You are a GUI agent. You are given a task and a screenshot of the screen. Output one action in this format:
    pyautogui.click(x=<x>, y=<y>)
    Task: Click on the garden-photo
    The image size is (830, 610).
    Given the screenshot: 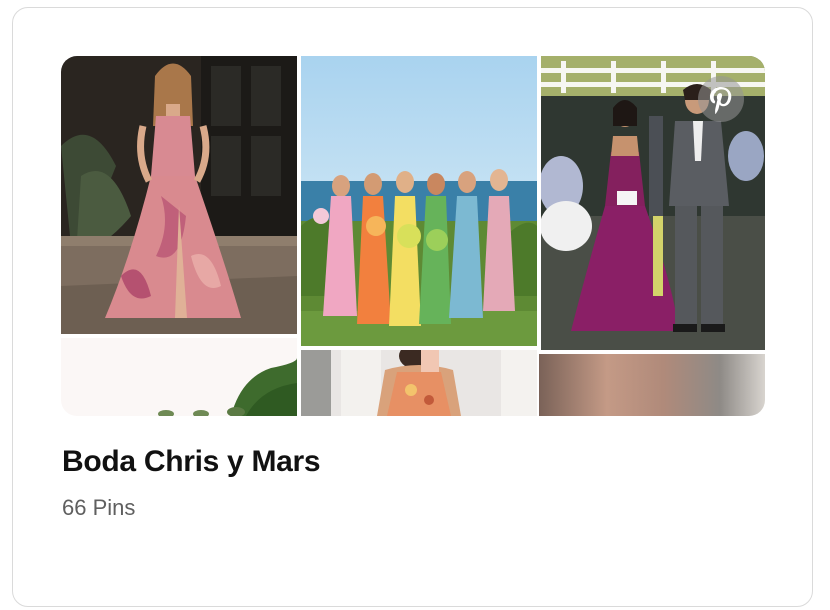 What is the action you would take?
    pyautogui.click(x=179, y=377)
    